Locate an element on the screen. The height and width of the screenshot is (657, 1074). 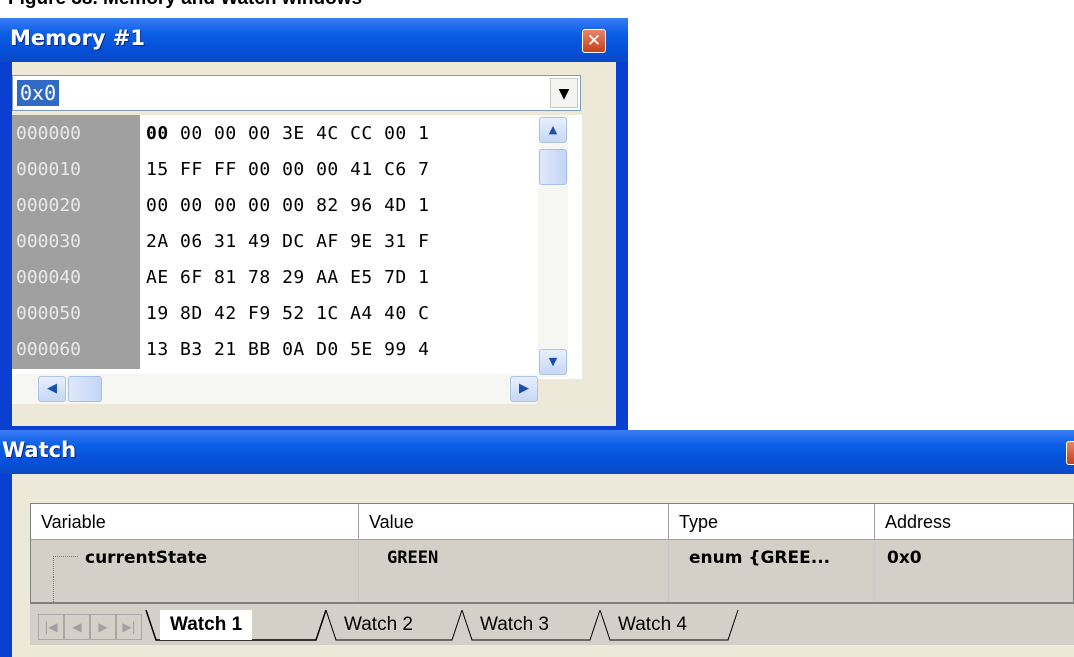
memory-row: 000010 15 FF FF 00 00 00 41 C6 7 is located at coordinates (282, 170).